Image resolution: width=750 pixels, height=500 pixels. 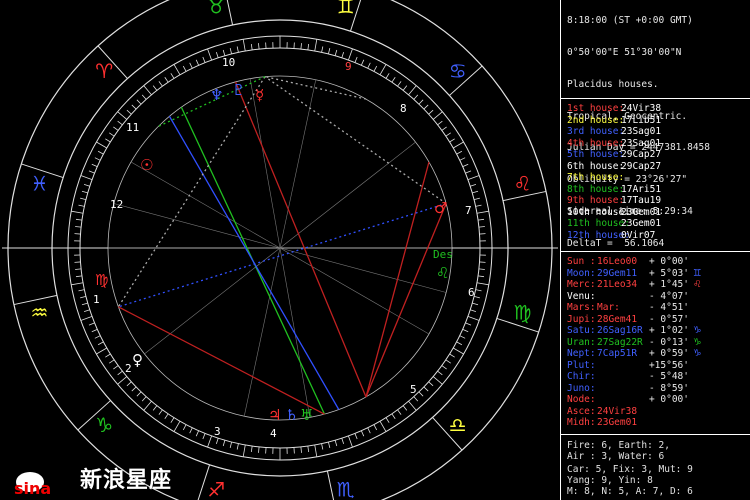 I want to click on planet-sign-icon: ♑, so click(x=697, y=330).